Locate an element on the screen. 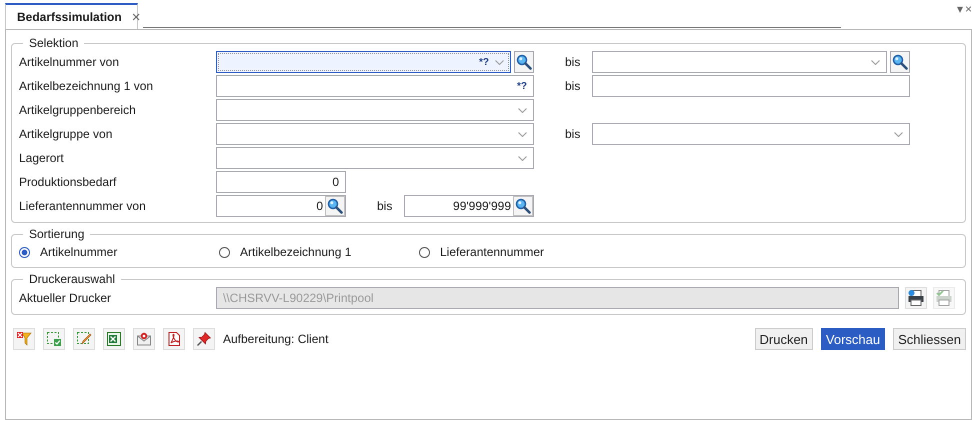  envelope-icon is located at coordinates (144, 339).